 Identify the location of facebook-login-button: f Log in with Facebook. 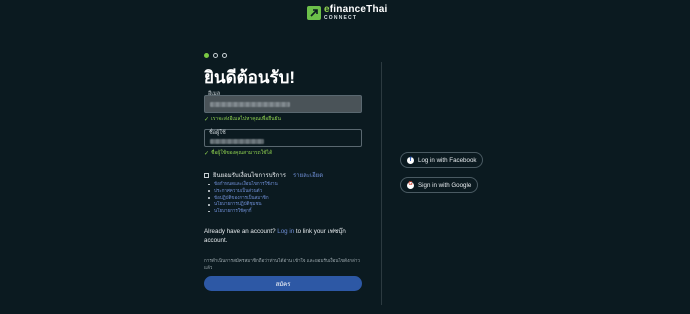
(442, 160).